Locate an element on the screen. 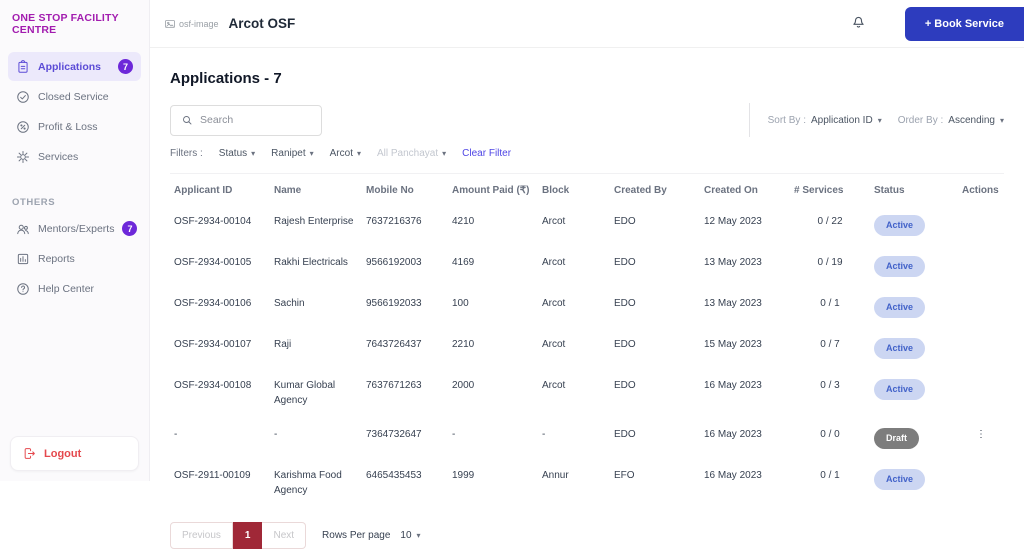  rows-per-page: Rows Per page 10 ▾ is located at coordinates (371, 535).